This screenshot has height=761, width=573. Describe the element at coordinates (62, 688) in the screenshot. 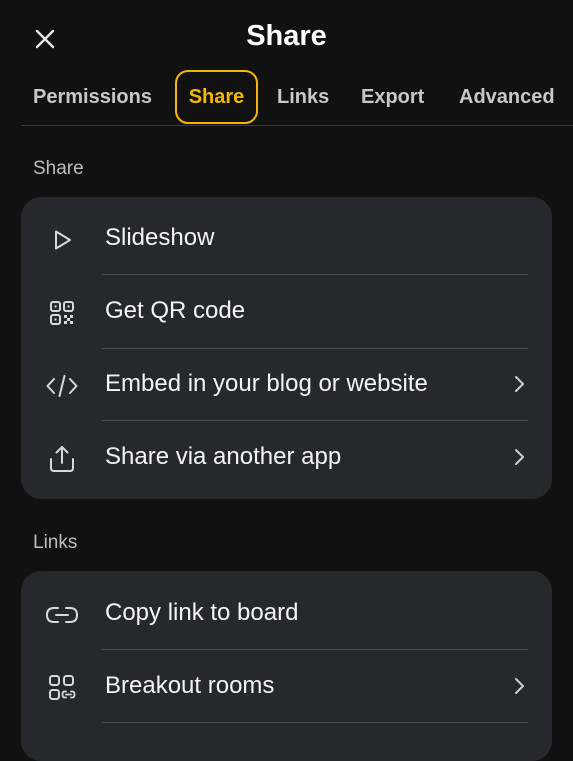

I see `breakout-rooms-icon` at that location.